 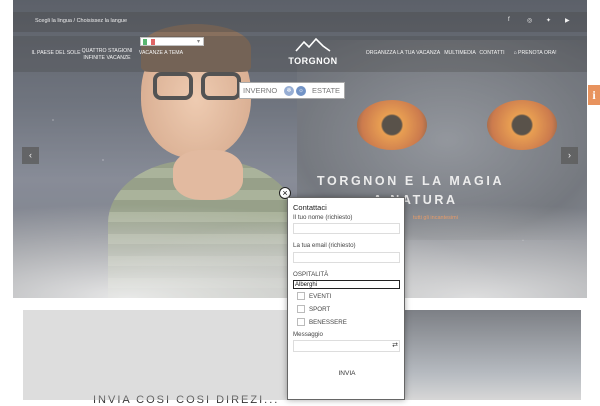 What do you see at coordinates (395, 345) in the screenshot?
I see `resize-handle-icon: ⇄` at bounding box center [395, 345].